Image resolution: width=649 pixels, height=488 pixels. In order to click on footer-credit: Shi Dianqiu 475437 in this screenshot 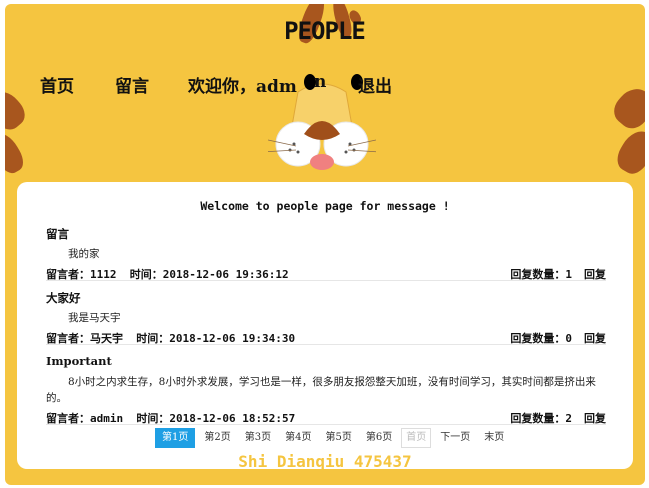, I will do `click(325, 461)`.